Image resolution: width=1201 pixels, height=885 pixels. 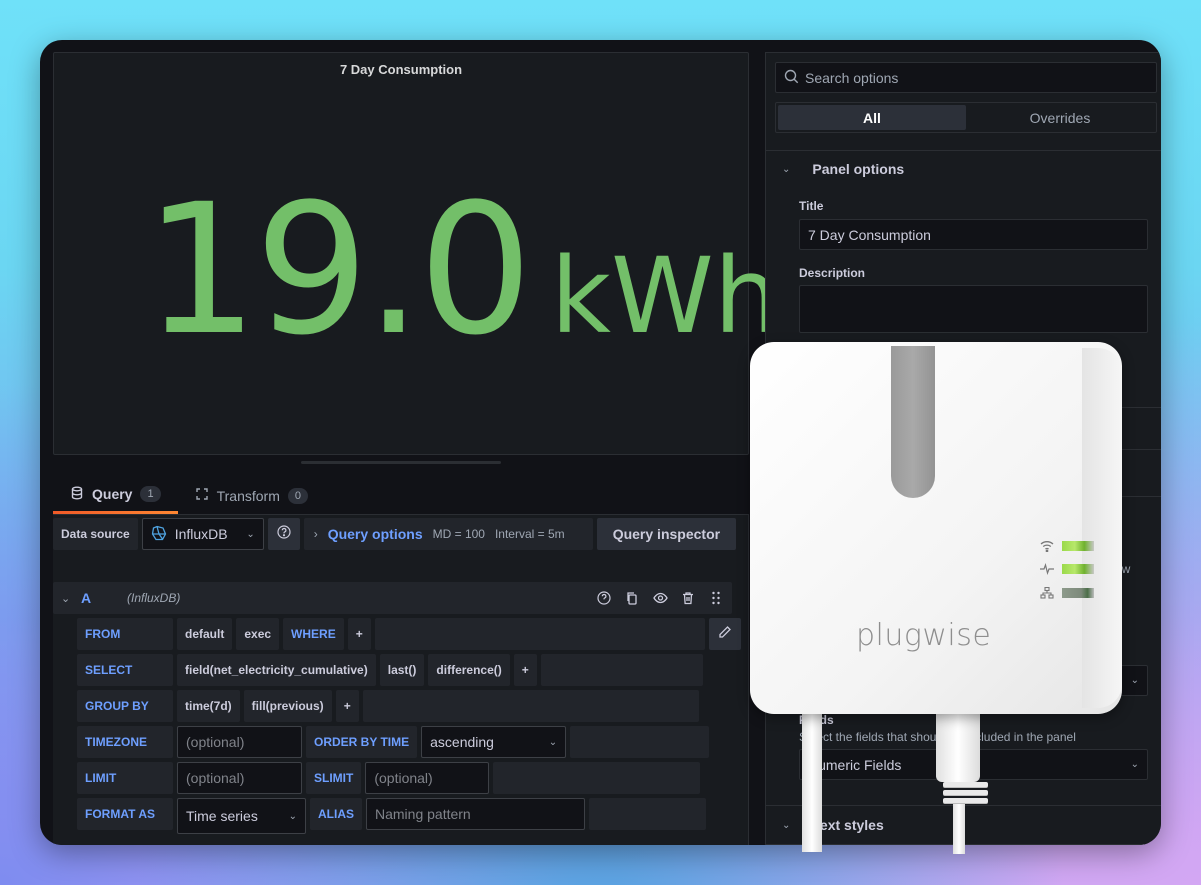 I want to click on segment-all: All, so click(x=872, y=117).